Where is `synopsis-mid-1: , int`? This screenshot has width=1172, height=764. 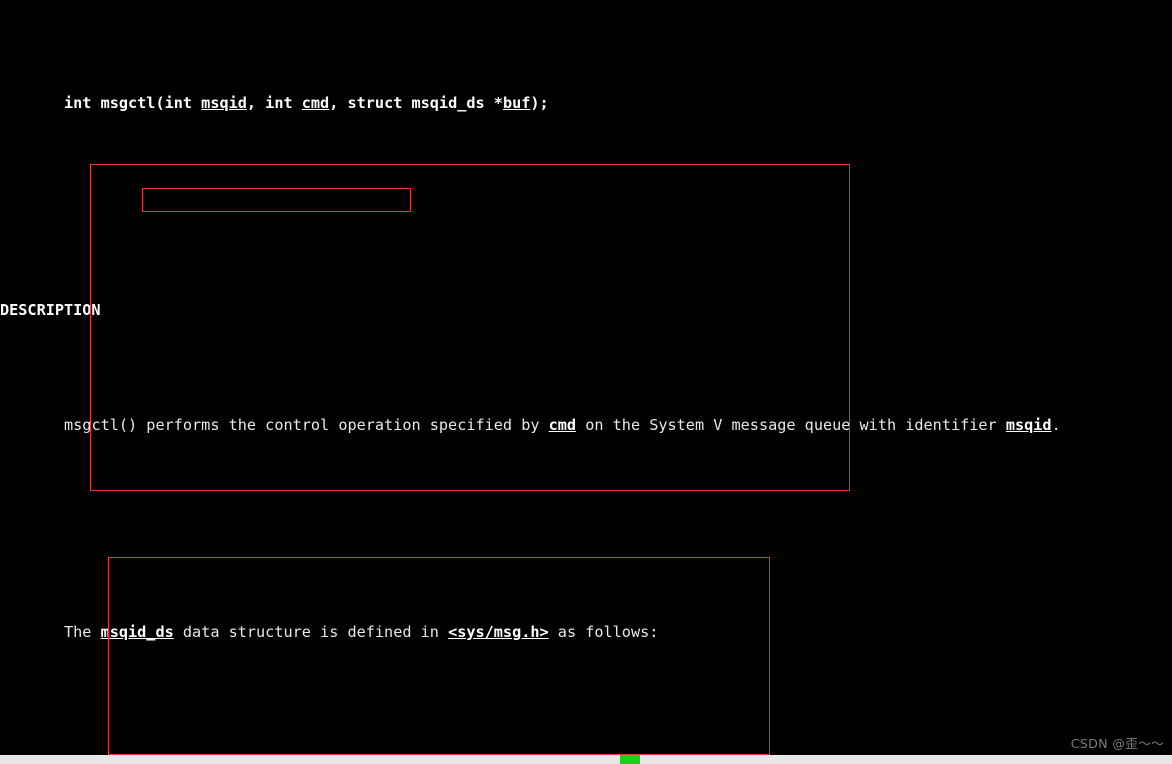
synopsis-mid-1: , int is located at coordinates (274, 103).